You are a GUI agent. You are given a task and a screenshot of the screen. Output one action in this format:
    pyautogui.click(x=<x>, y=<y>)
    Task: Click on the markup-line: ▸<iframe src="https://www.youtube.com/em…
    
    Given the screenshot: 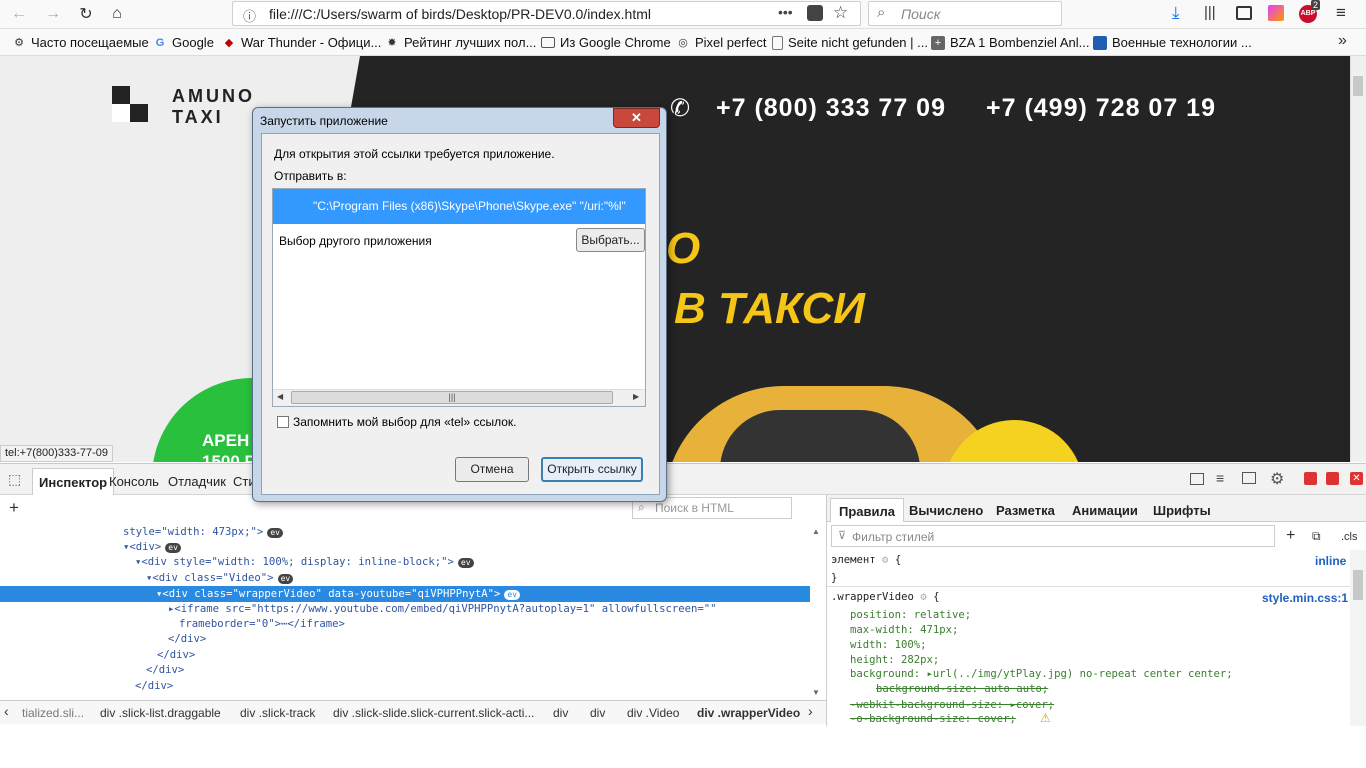 What is the action you would take?
    pyautogui.click(x=442, y=609)
    